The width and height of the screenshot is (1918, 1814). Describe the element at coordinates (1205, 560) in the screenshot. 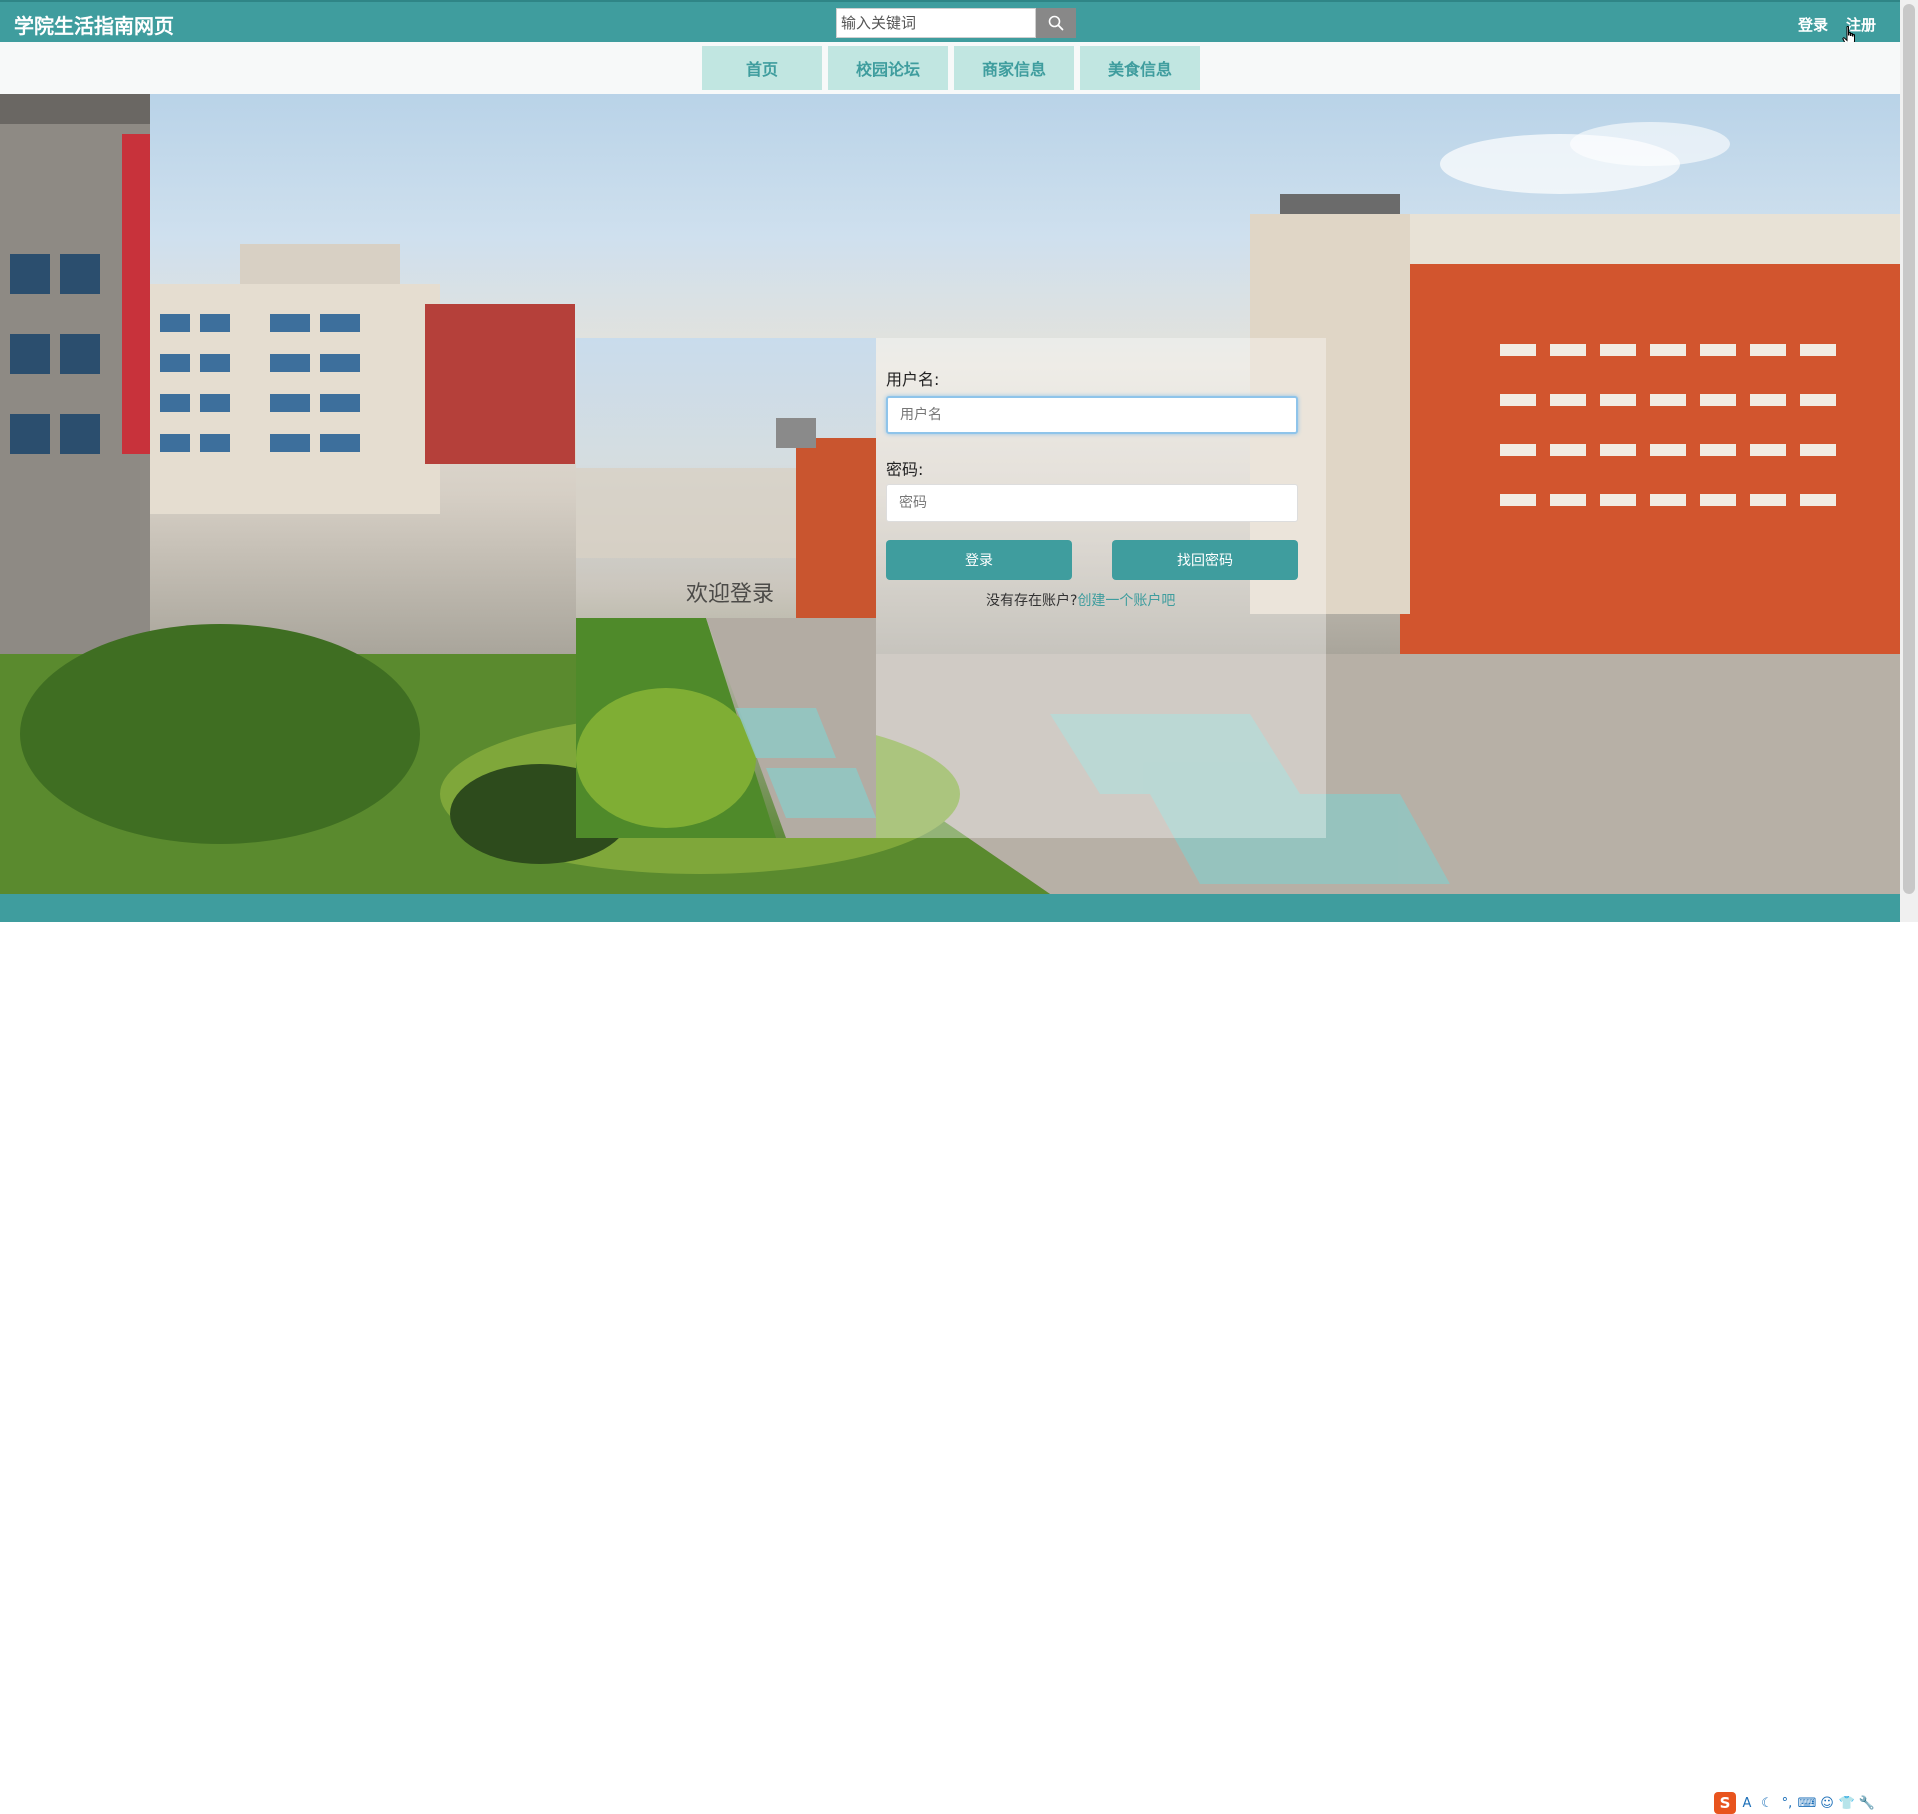

I see `forgot-password-button: 找回密码` at that location.